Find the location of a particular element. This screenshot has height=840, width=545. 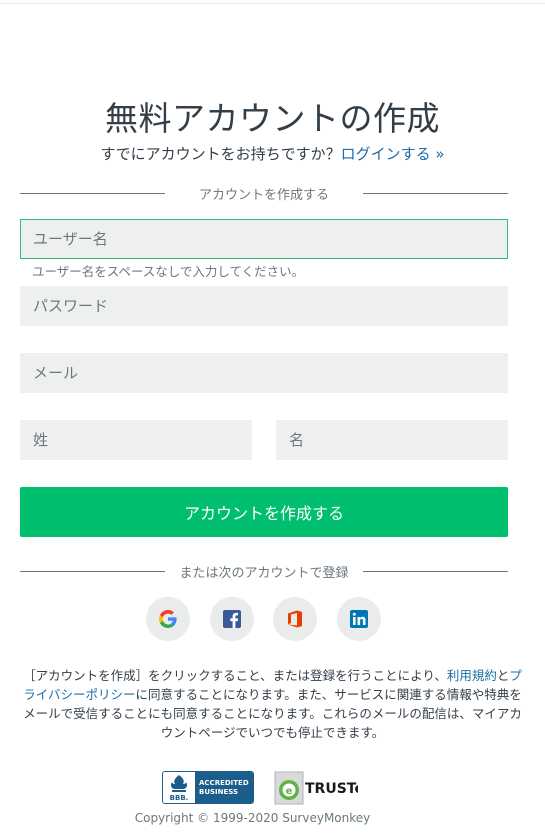

google-icon is located at coordinates (168, 619).